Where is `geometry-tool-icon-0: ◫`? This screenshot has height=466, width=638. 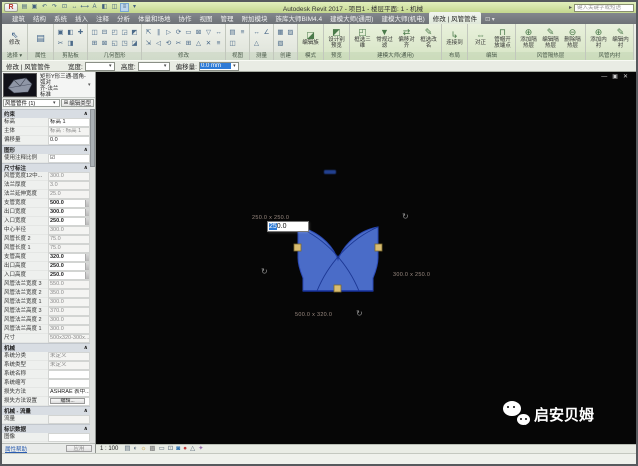
geometry-tool-icon-0: ◫ is located at coordinates (94, 33).